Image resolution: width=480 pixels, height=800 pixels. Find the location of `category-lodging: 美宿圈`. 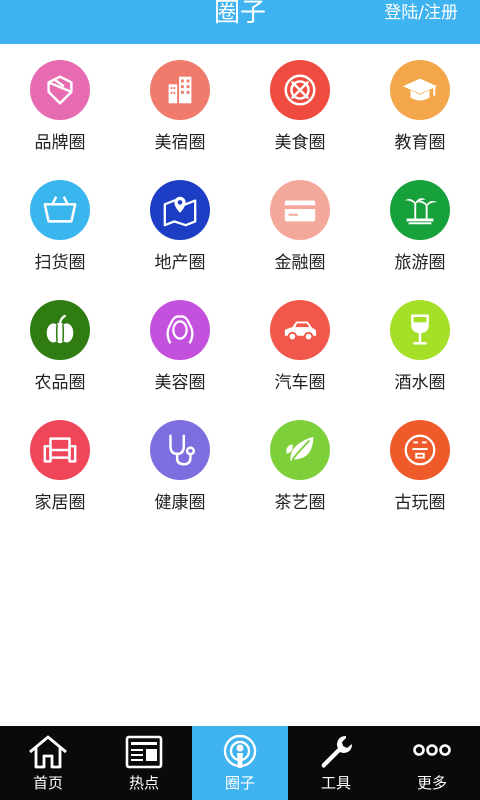

category-lodging: 美宿圈 is located at coordinates (180, 116).